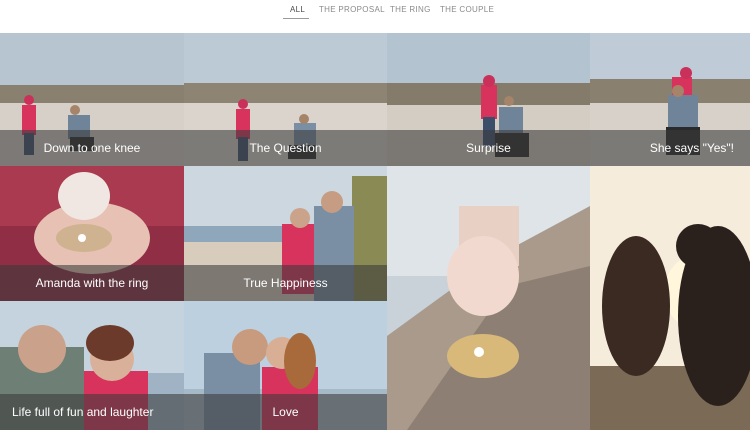  What do you see at coordinates (410, 9) in the screenshot?
I see `tab-the-ring: THE RING` at bounding box center [410, 9].